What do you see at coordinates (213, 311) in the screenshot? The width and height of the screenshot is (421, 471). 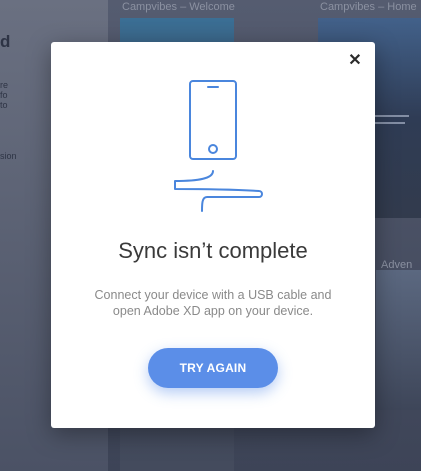 I see `dialog-description-line: open Adobe XD app on your device.` at bounding box center [213, 311].